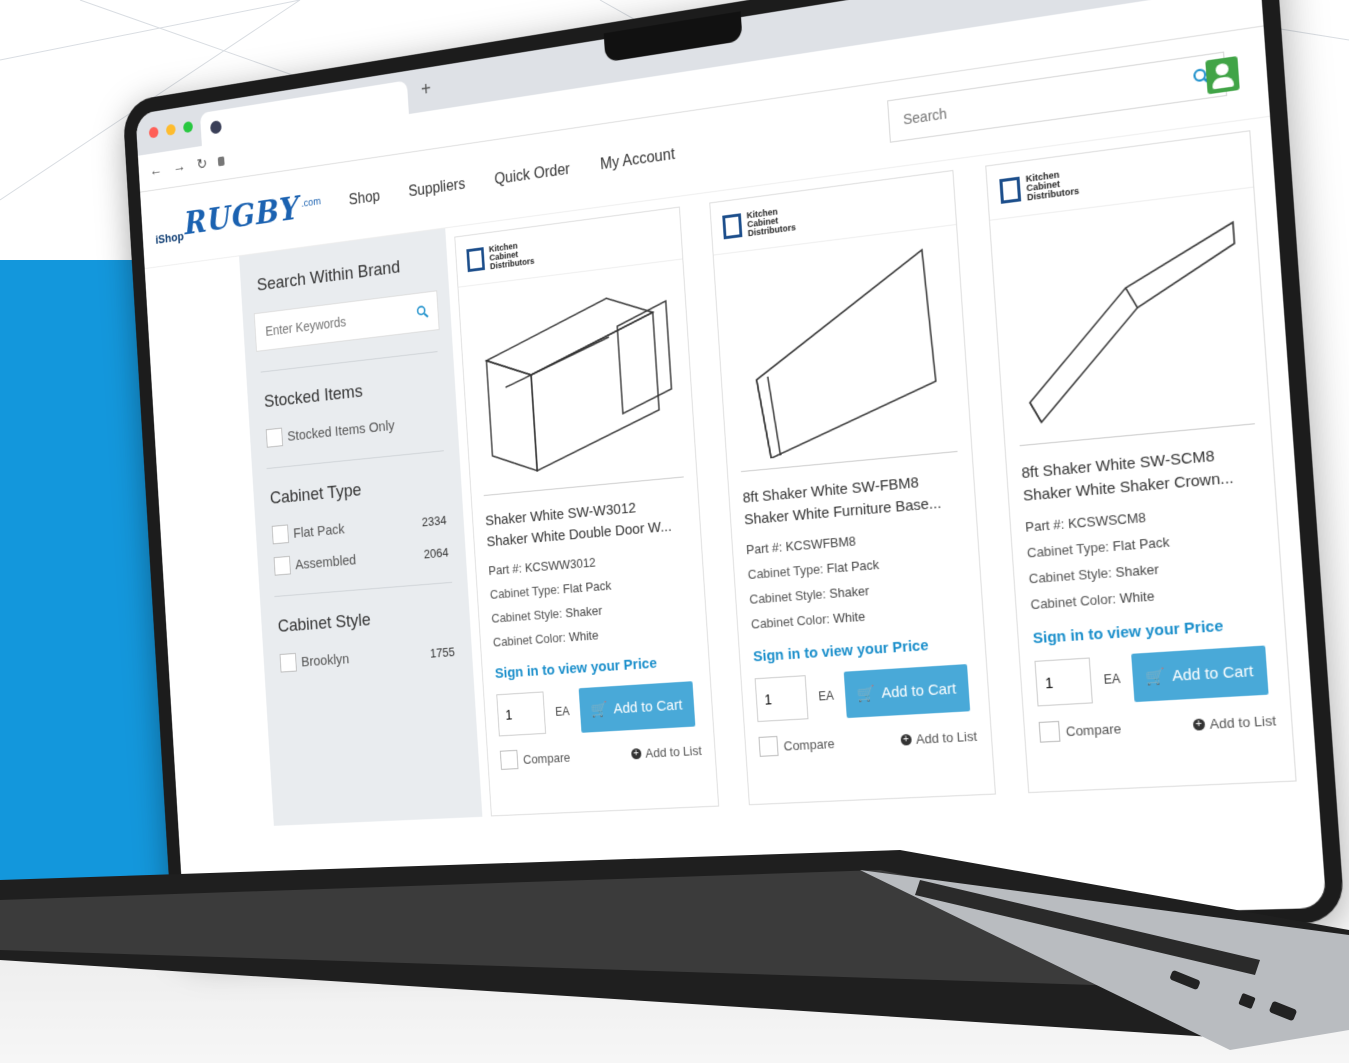 The image size is (1349, 1063). What do you see at coordinates (319, 531) in the screenshot?
I see `filter-label: Flat Pack` at bounding box center [319, 531].